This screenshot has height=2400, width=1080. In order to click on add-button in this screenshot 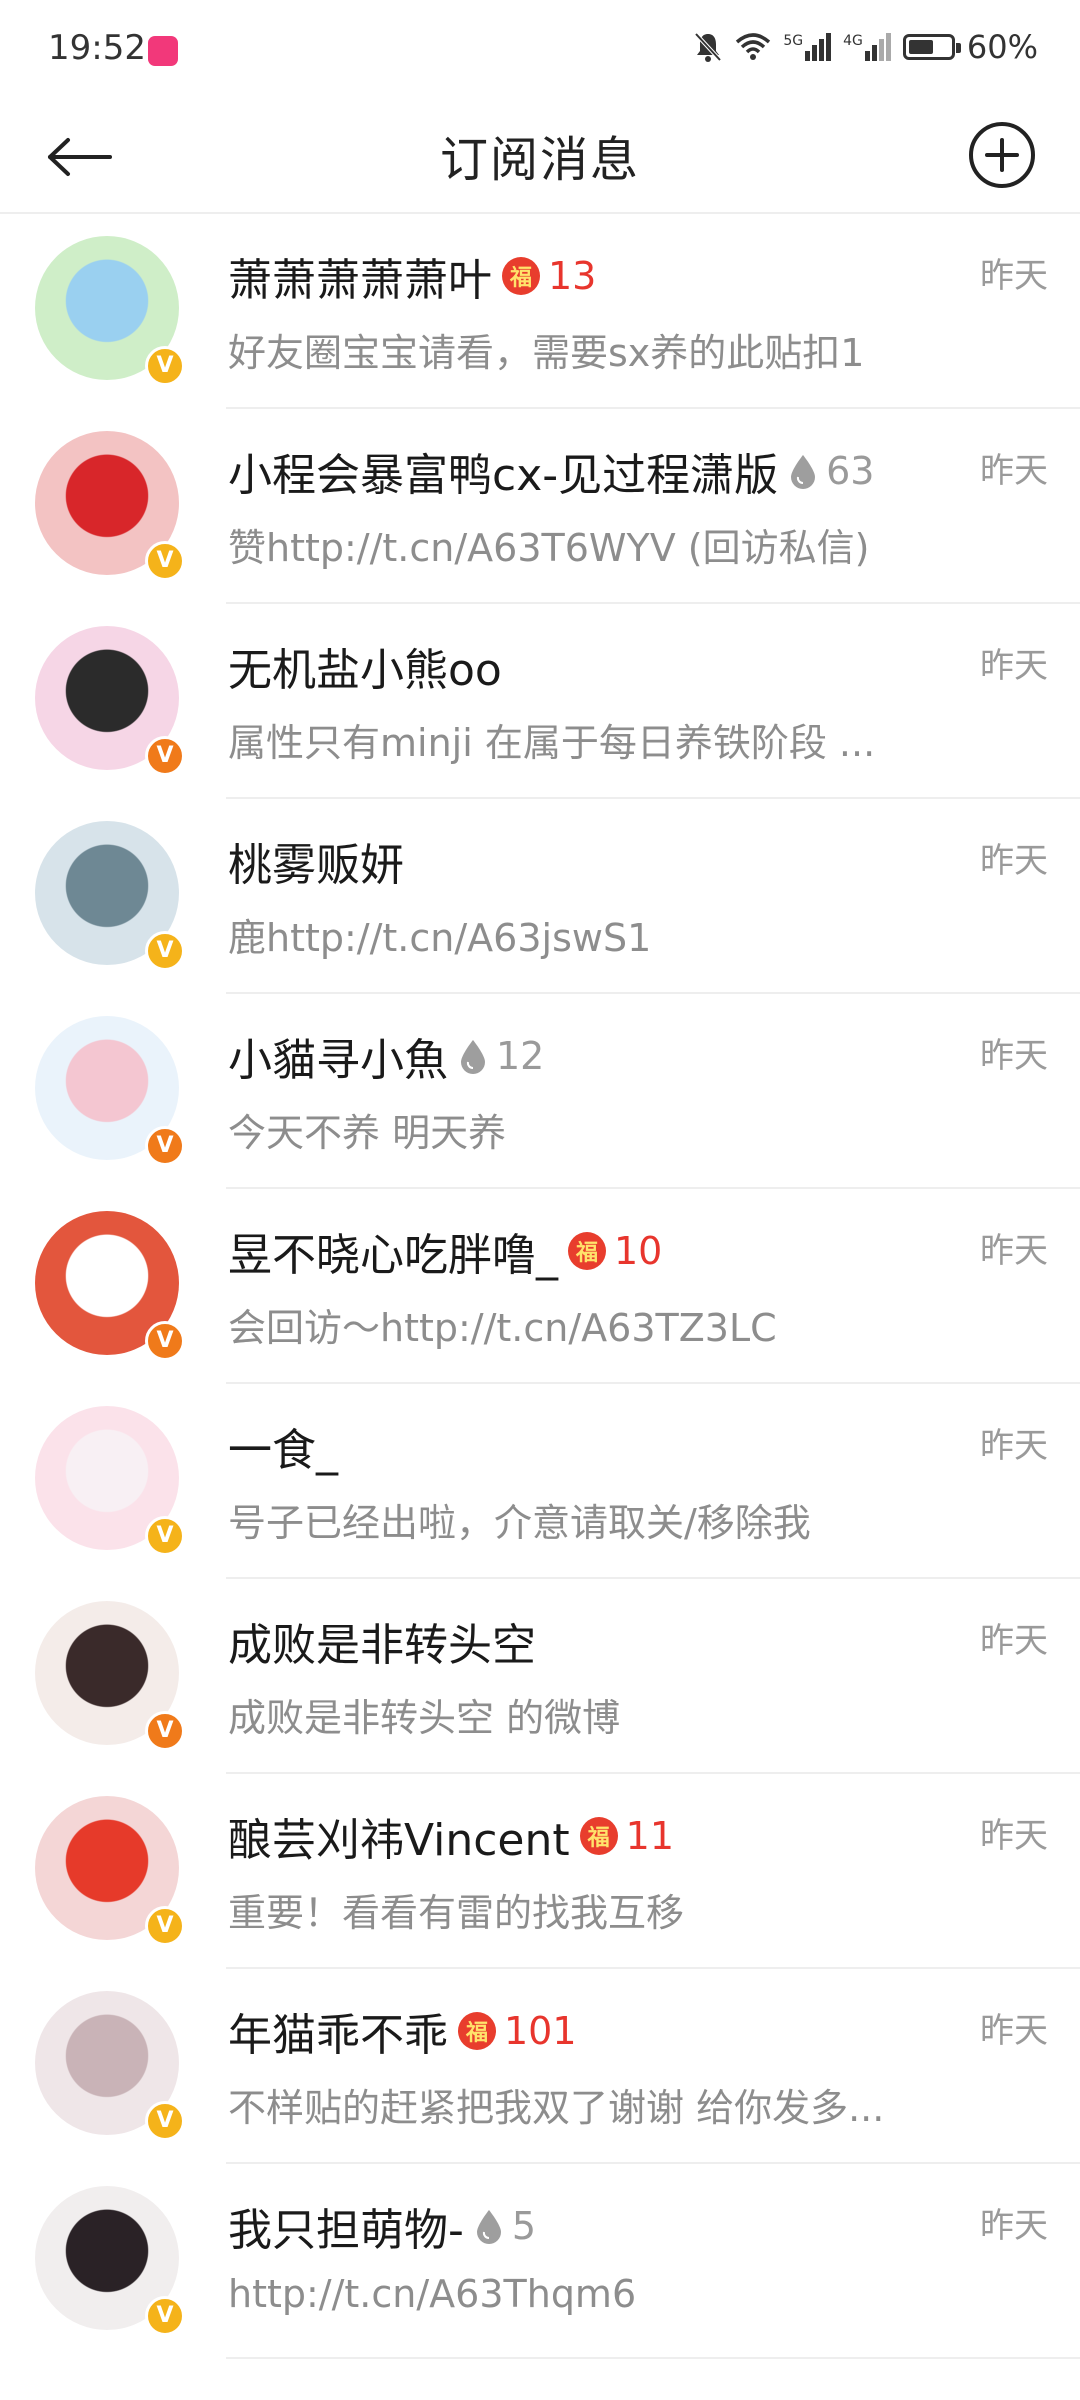, I will do `click(1002, 155)`.